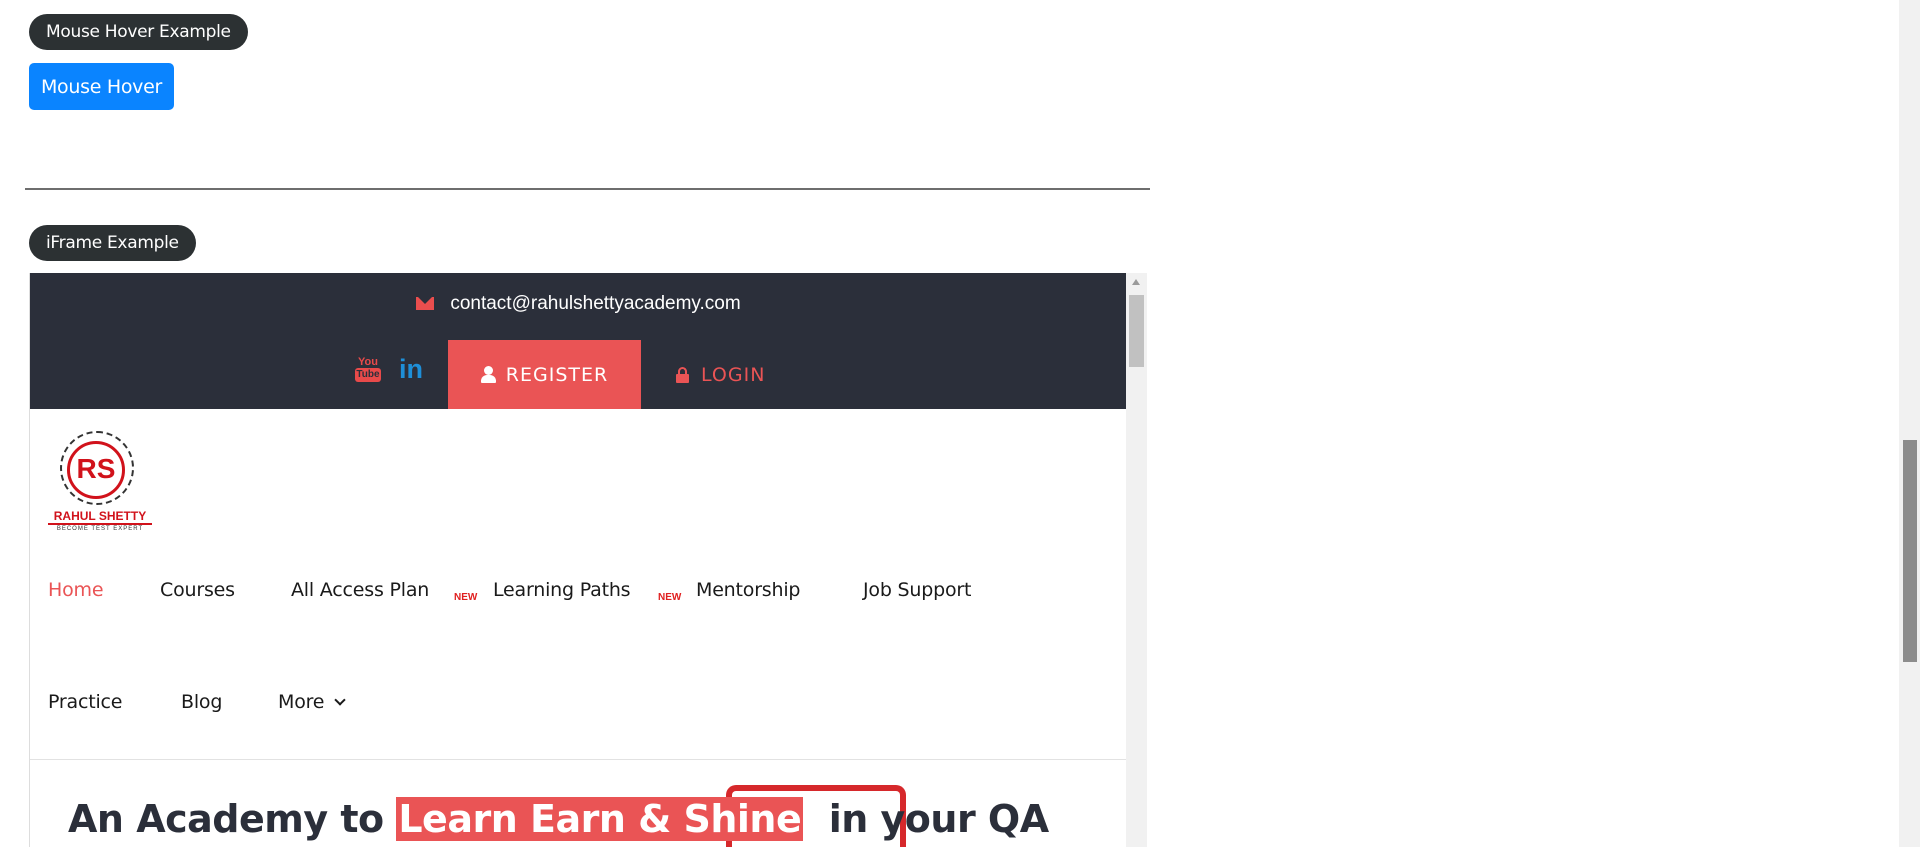 The width and height of the screenshot is (1920, 847). Describe the element at coordinates (100, 516) in the screenshot. I see `logo-name: RAHUL SHETTY` at that location.